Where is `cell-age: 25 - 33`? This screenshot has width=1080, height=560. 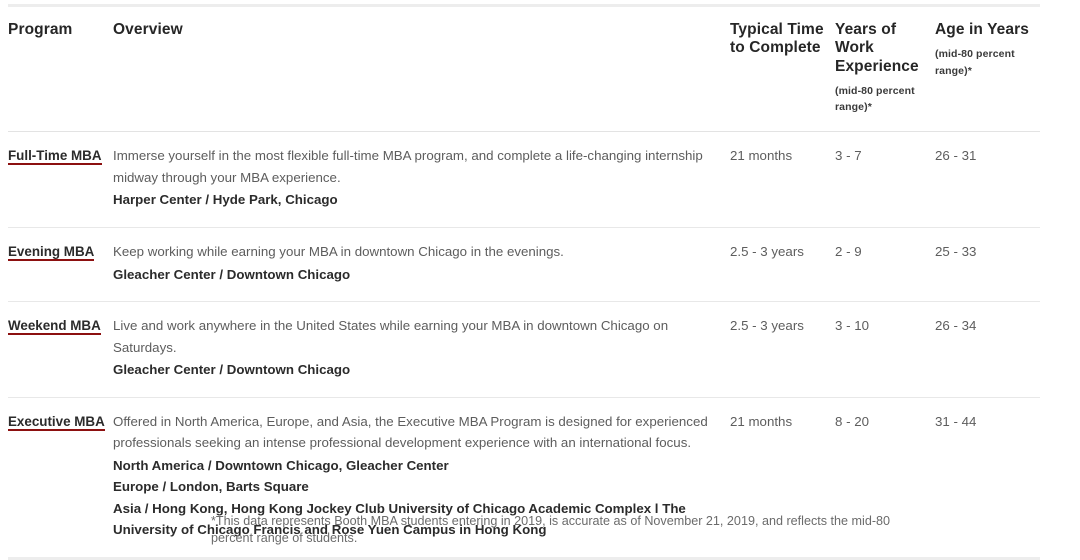 cell-age: 25 - 33 is located at coordinates (987, 265).